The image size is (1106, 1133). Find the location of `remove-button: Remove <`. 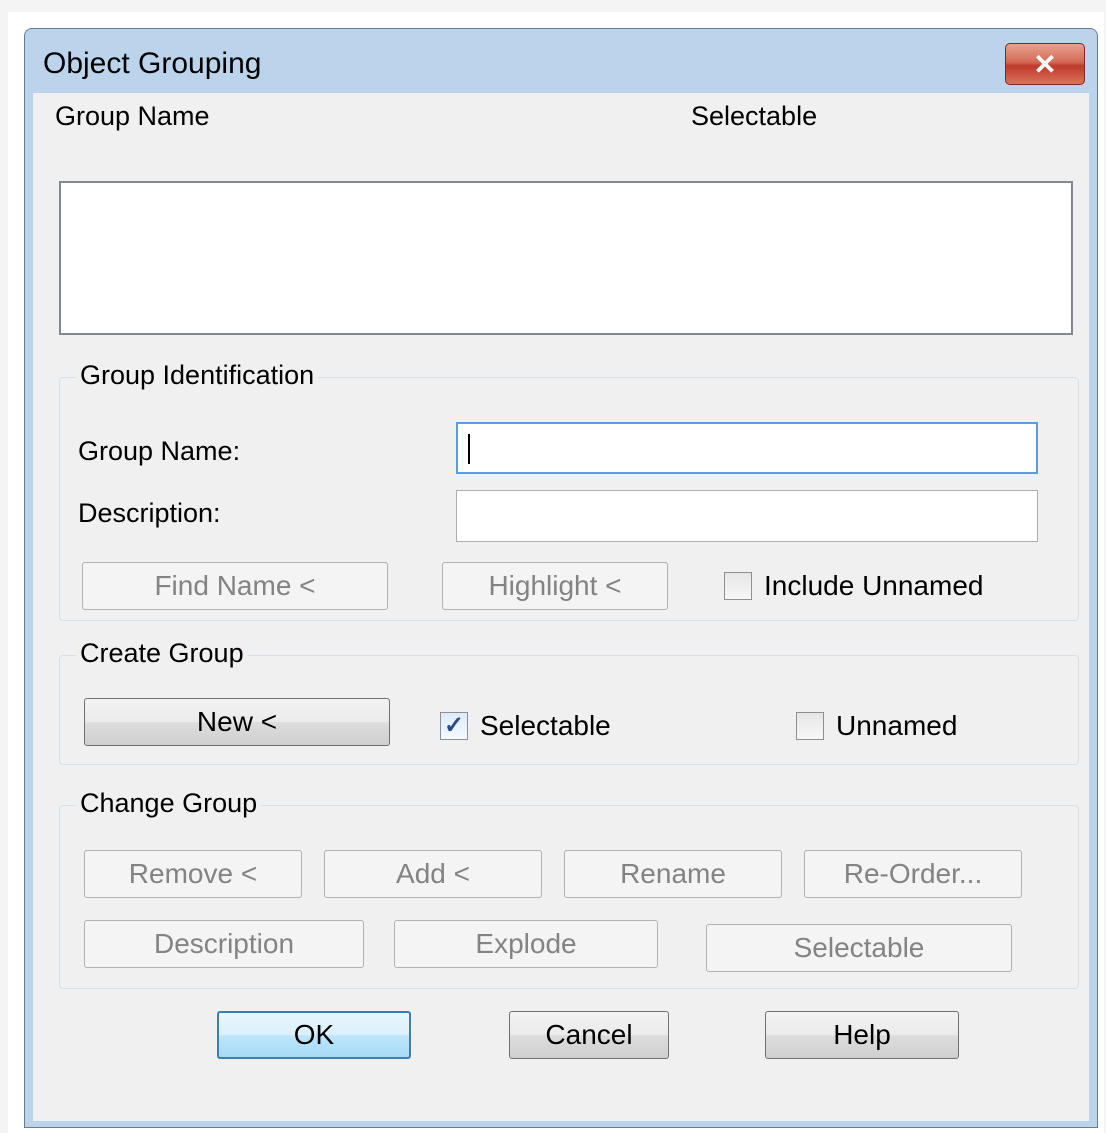

remove-button: Remove < is located at coordinates (193, 874).